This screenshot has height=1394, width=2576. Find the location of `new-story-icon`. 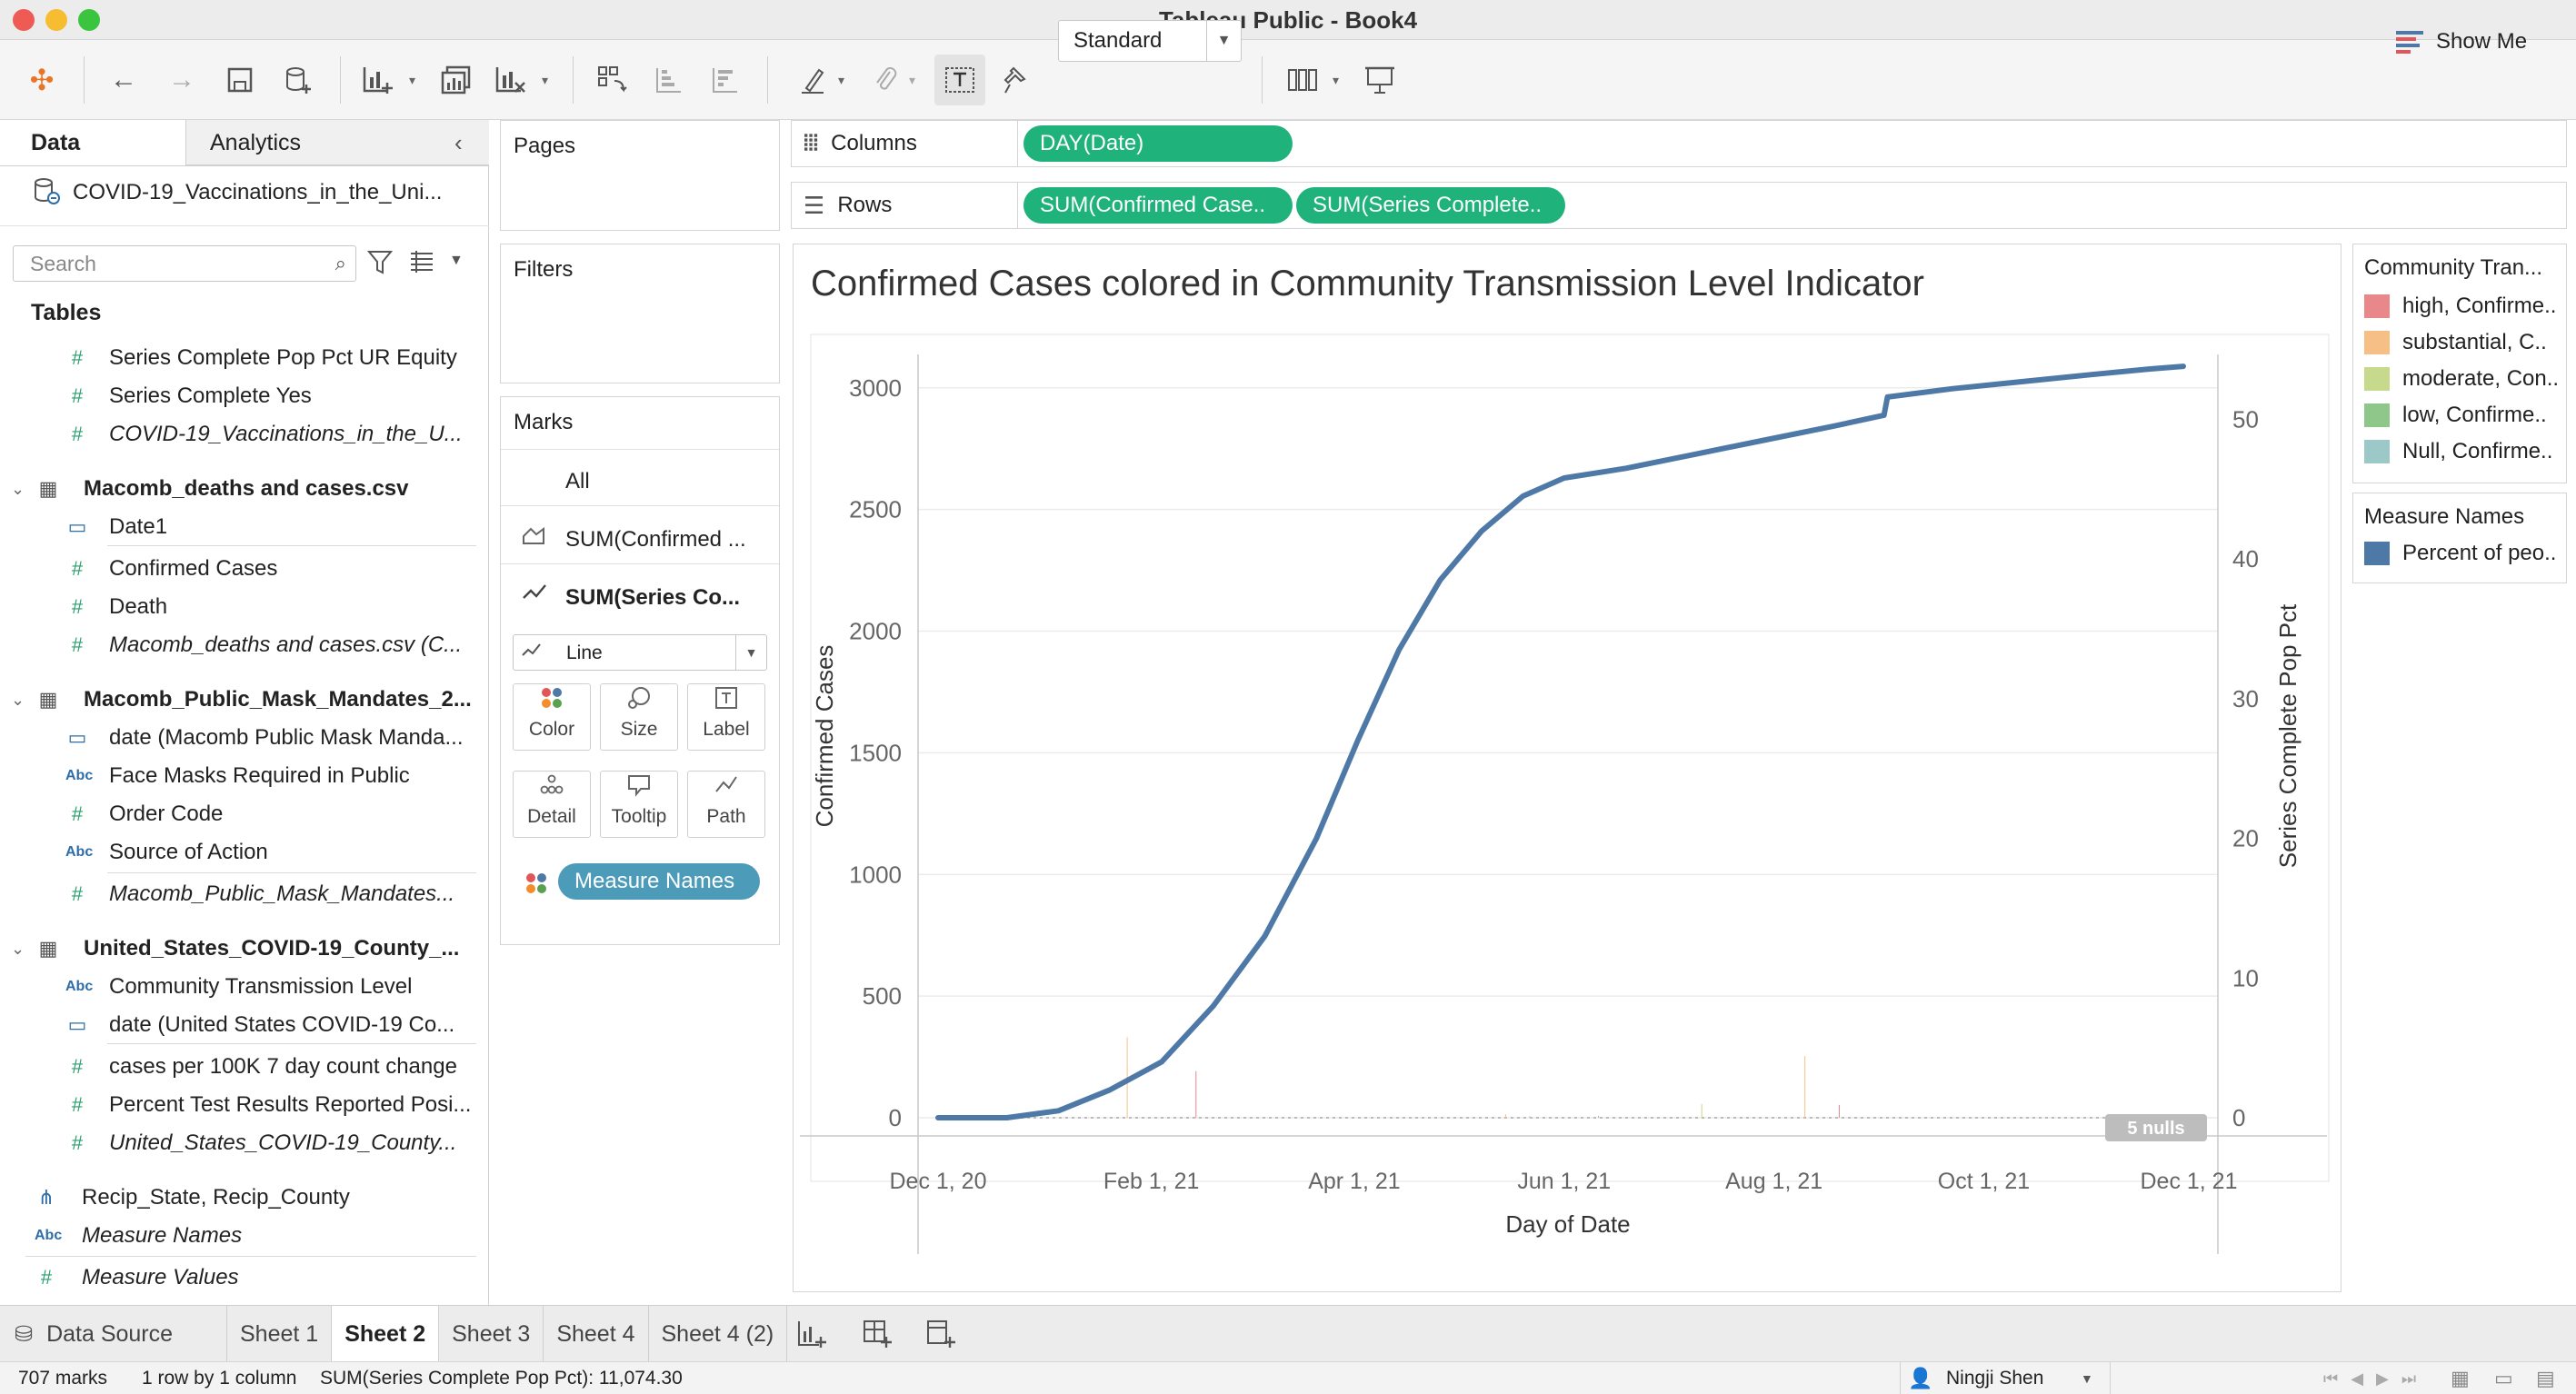

new-story-icon is located at coordinates (940, 1336).